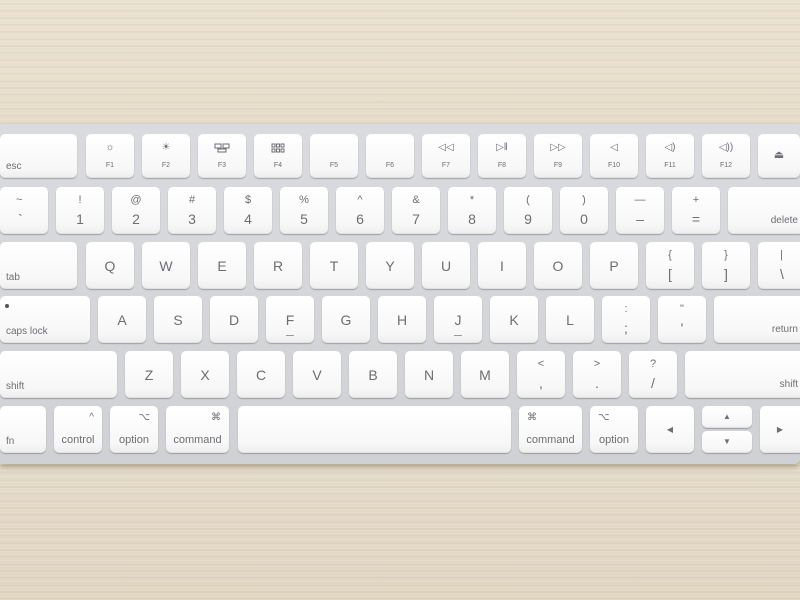  I want to click on esc-key: esc, so click(38, 156).